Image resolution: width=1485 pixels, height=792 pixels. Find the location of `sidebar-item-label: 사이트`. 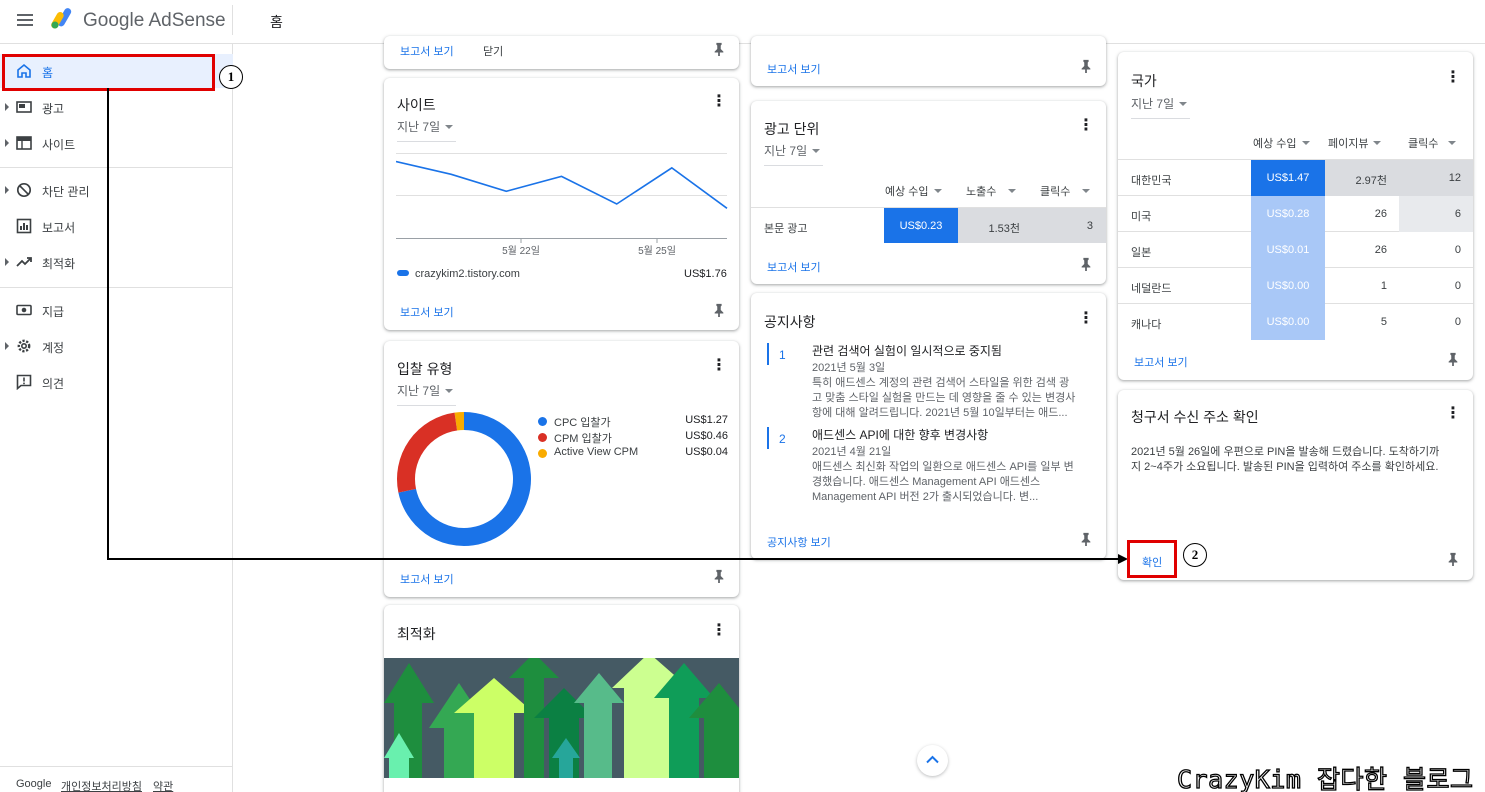

sidebar-item-label: 사이트 is located at coordinates (59, 145).